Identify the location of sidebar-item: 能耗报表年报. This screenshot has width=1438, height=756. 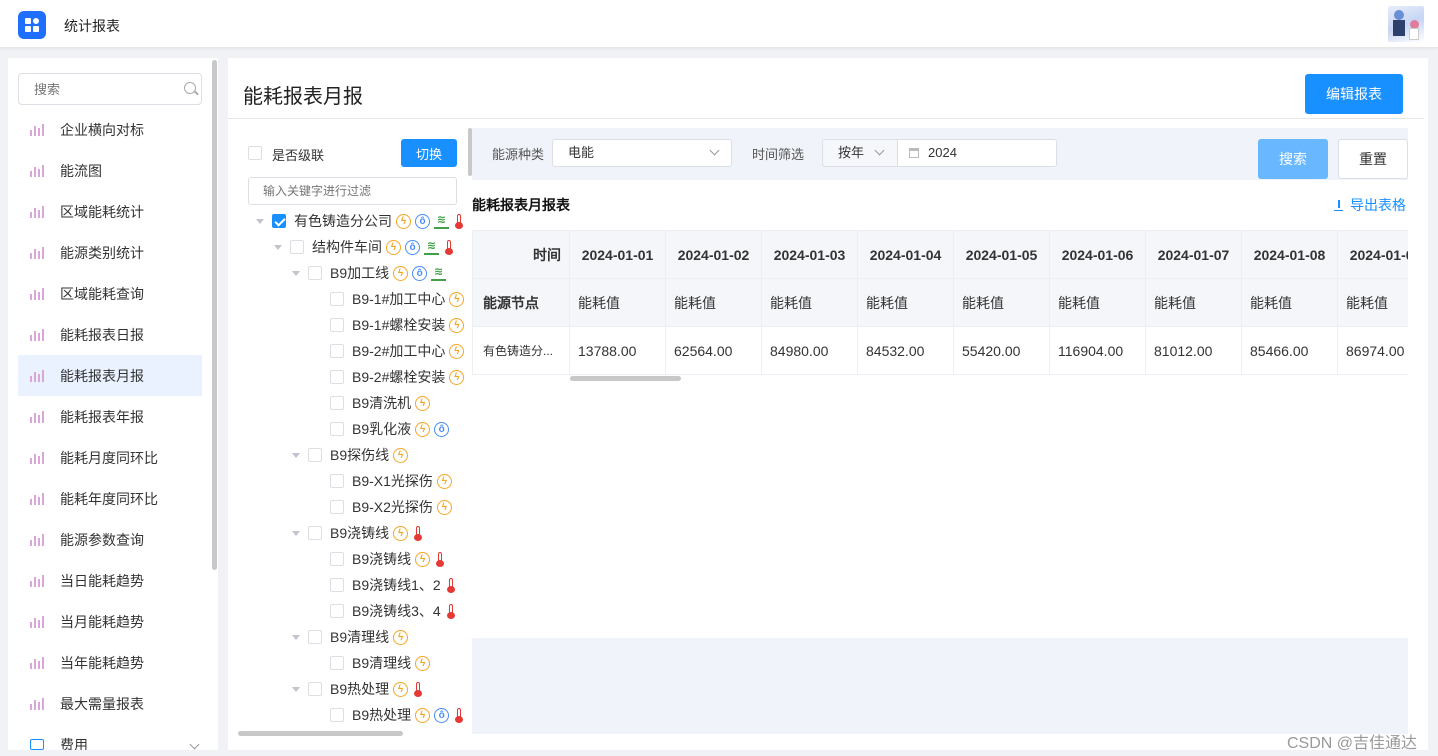
(110, 416).